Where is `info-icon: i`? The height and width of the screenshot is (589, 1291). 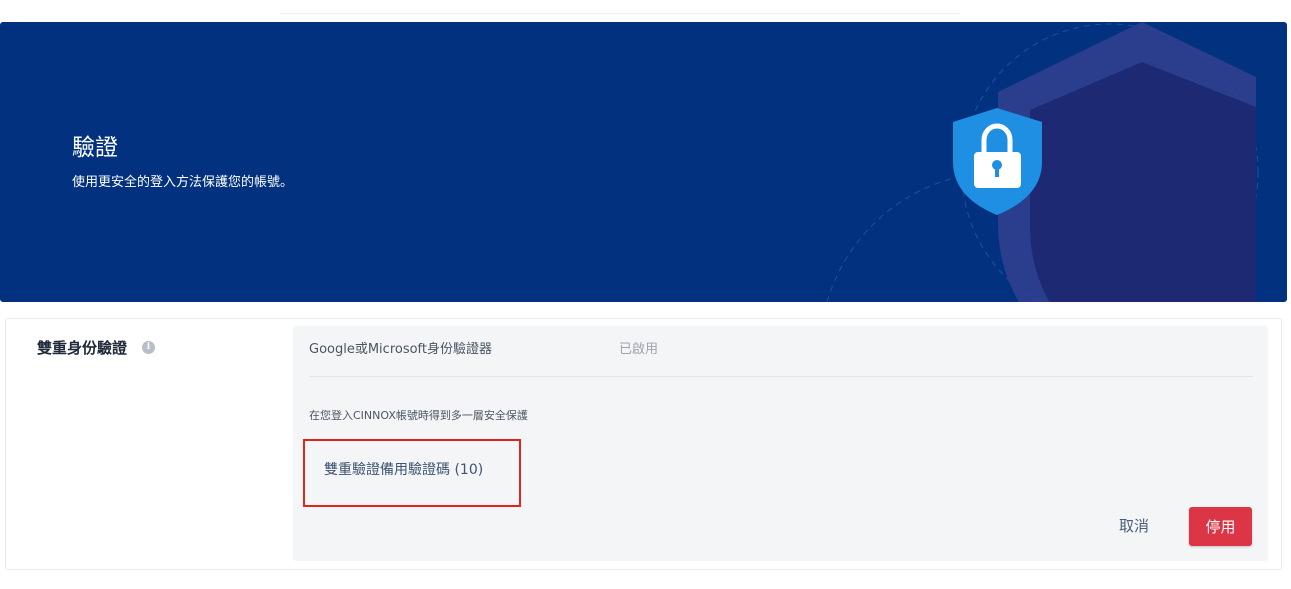
info-icon: i is located at coordinates (148, 347).